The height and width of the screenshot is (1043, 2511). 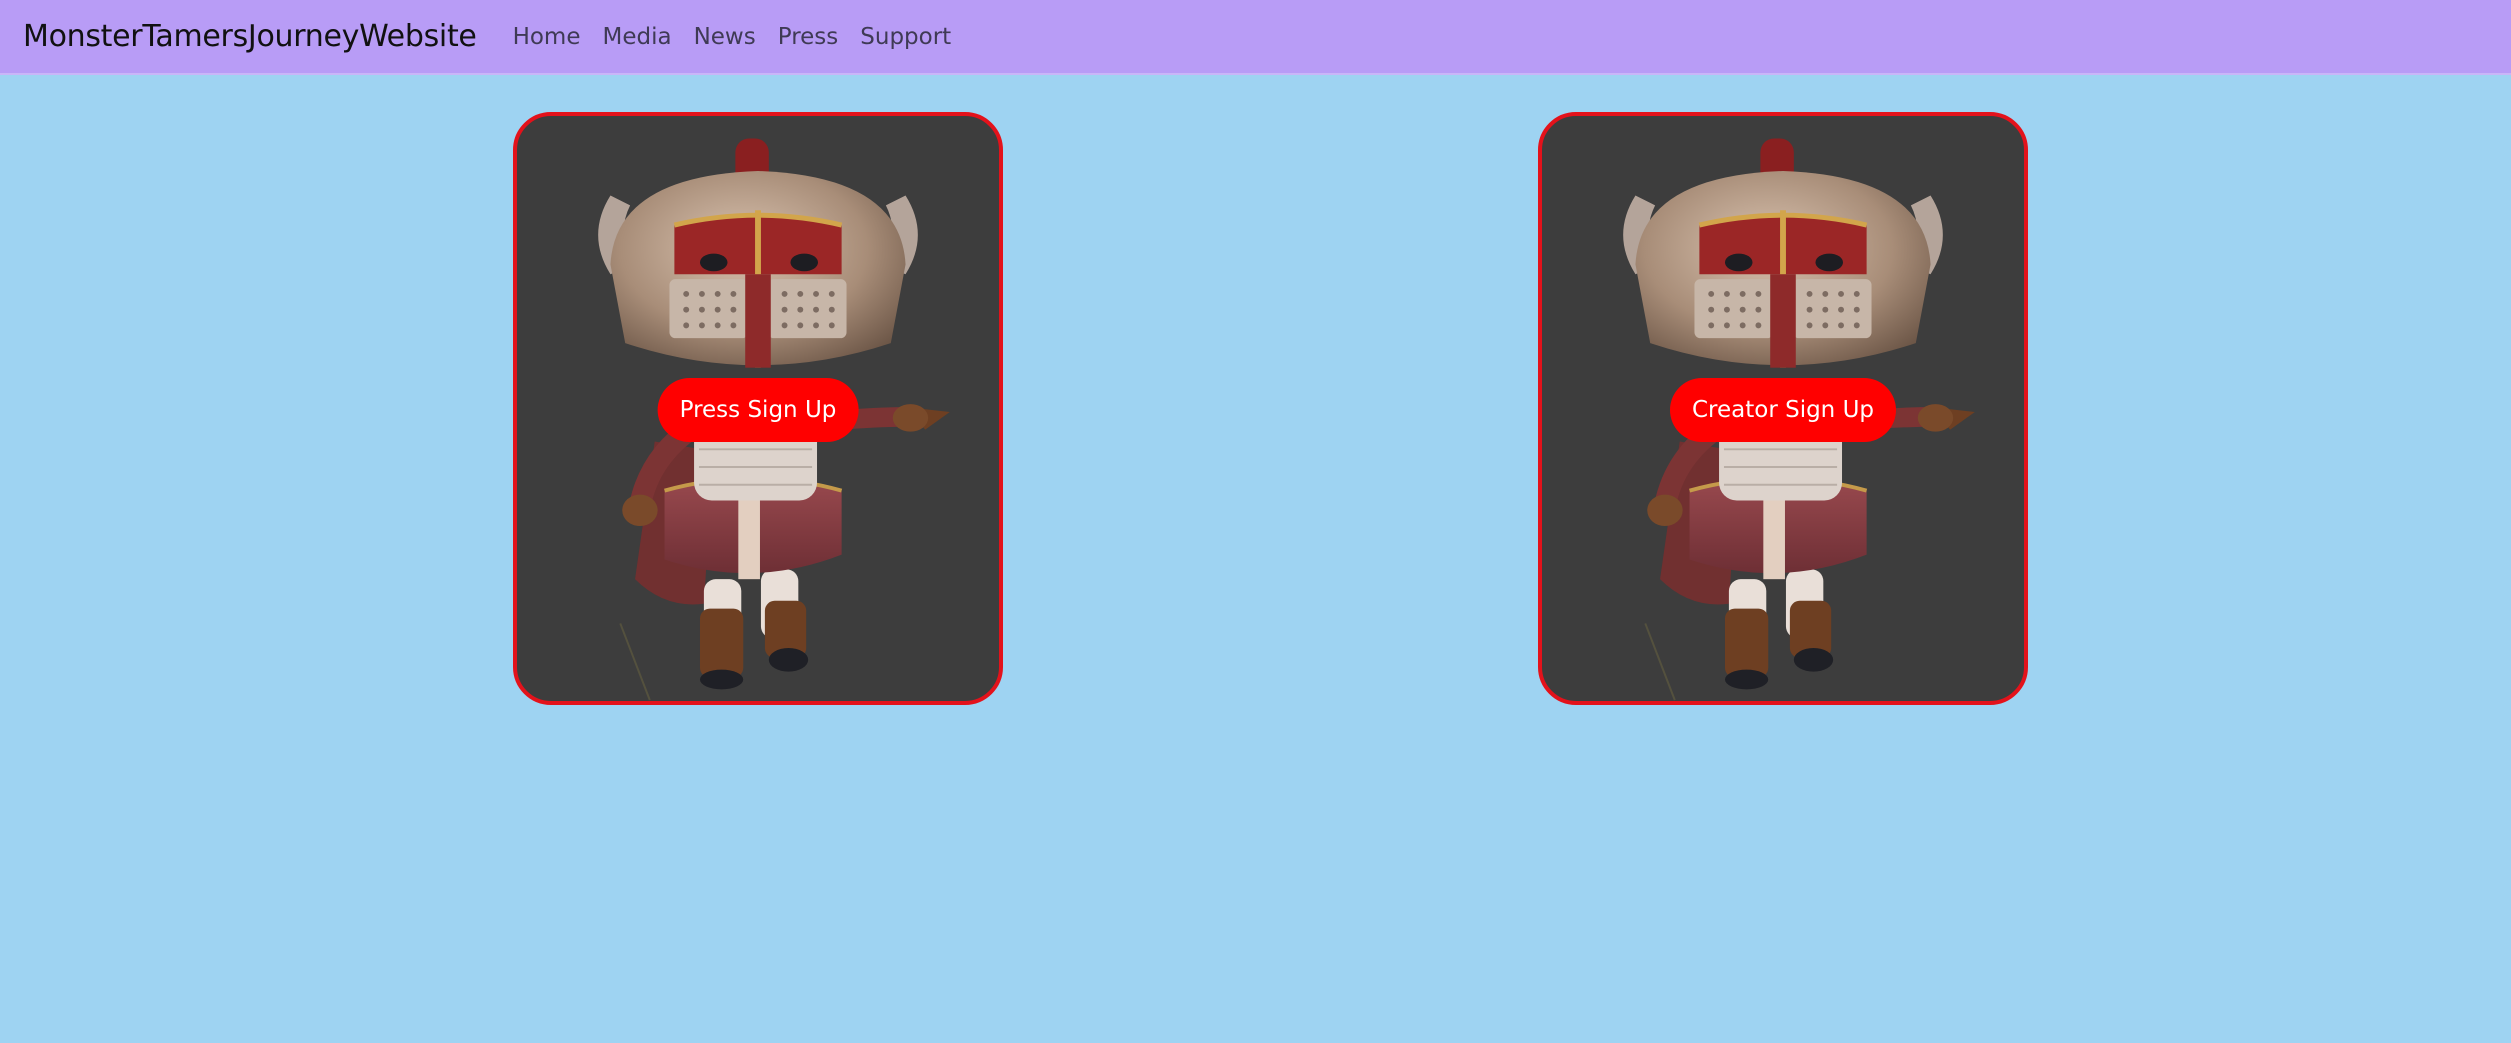 What do you see at coordinates (905, 37) in the screenshot?
I see `nav-link-support: Support` at bounding box center [905, 37].